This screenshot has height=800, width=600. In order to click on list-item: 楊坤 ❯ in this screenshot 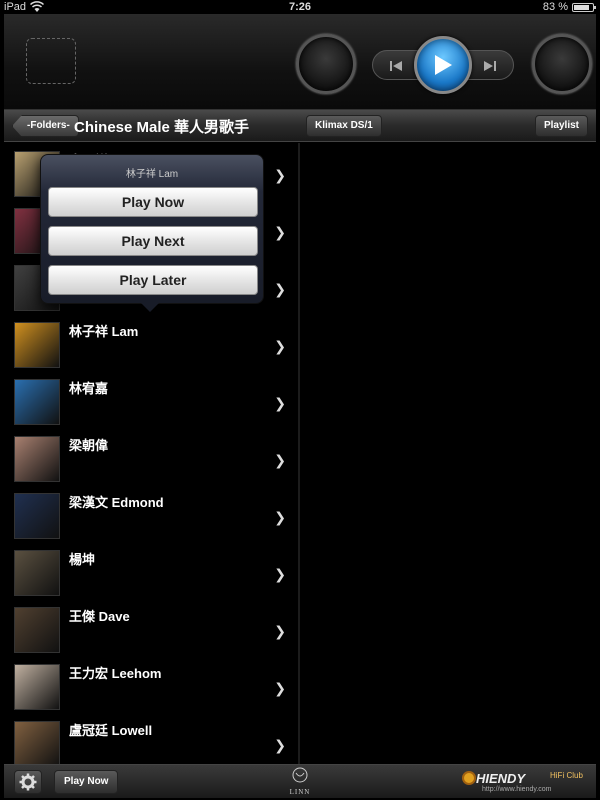, I will do `click(151, 570)`.